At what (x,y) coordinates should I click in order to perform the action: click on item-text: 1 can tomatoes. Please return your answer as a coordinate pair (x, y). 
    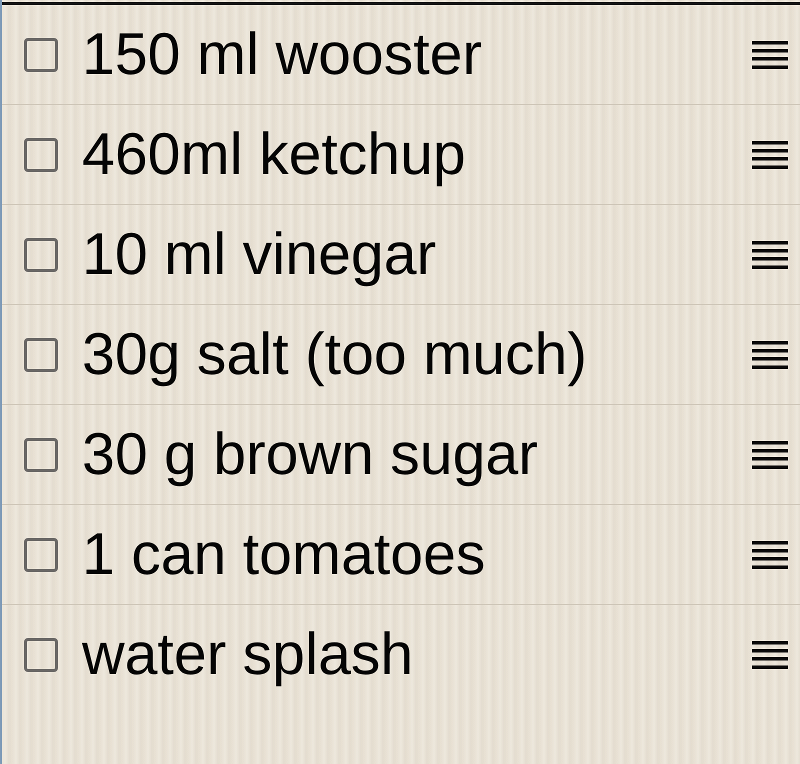
    Looking at the image, I should click on (284, 554).